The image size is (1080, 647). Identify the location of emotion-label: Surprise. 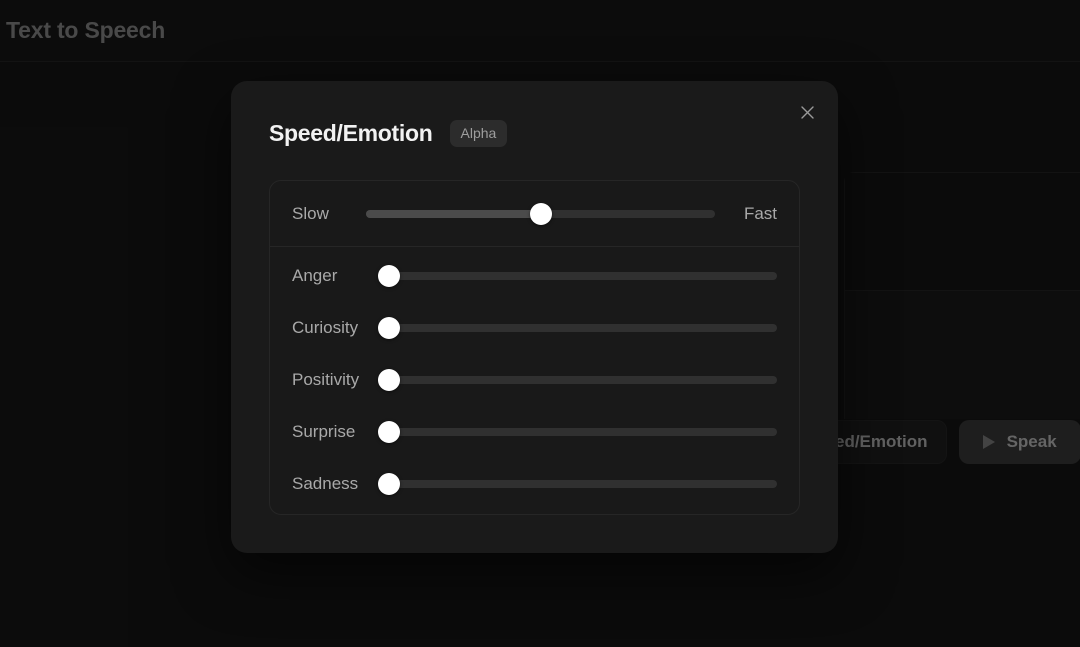
(324, 431).